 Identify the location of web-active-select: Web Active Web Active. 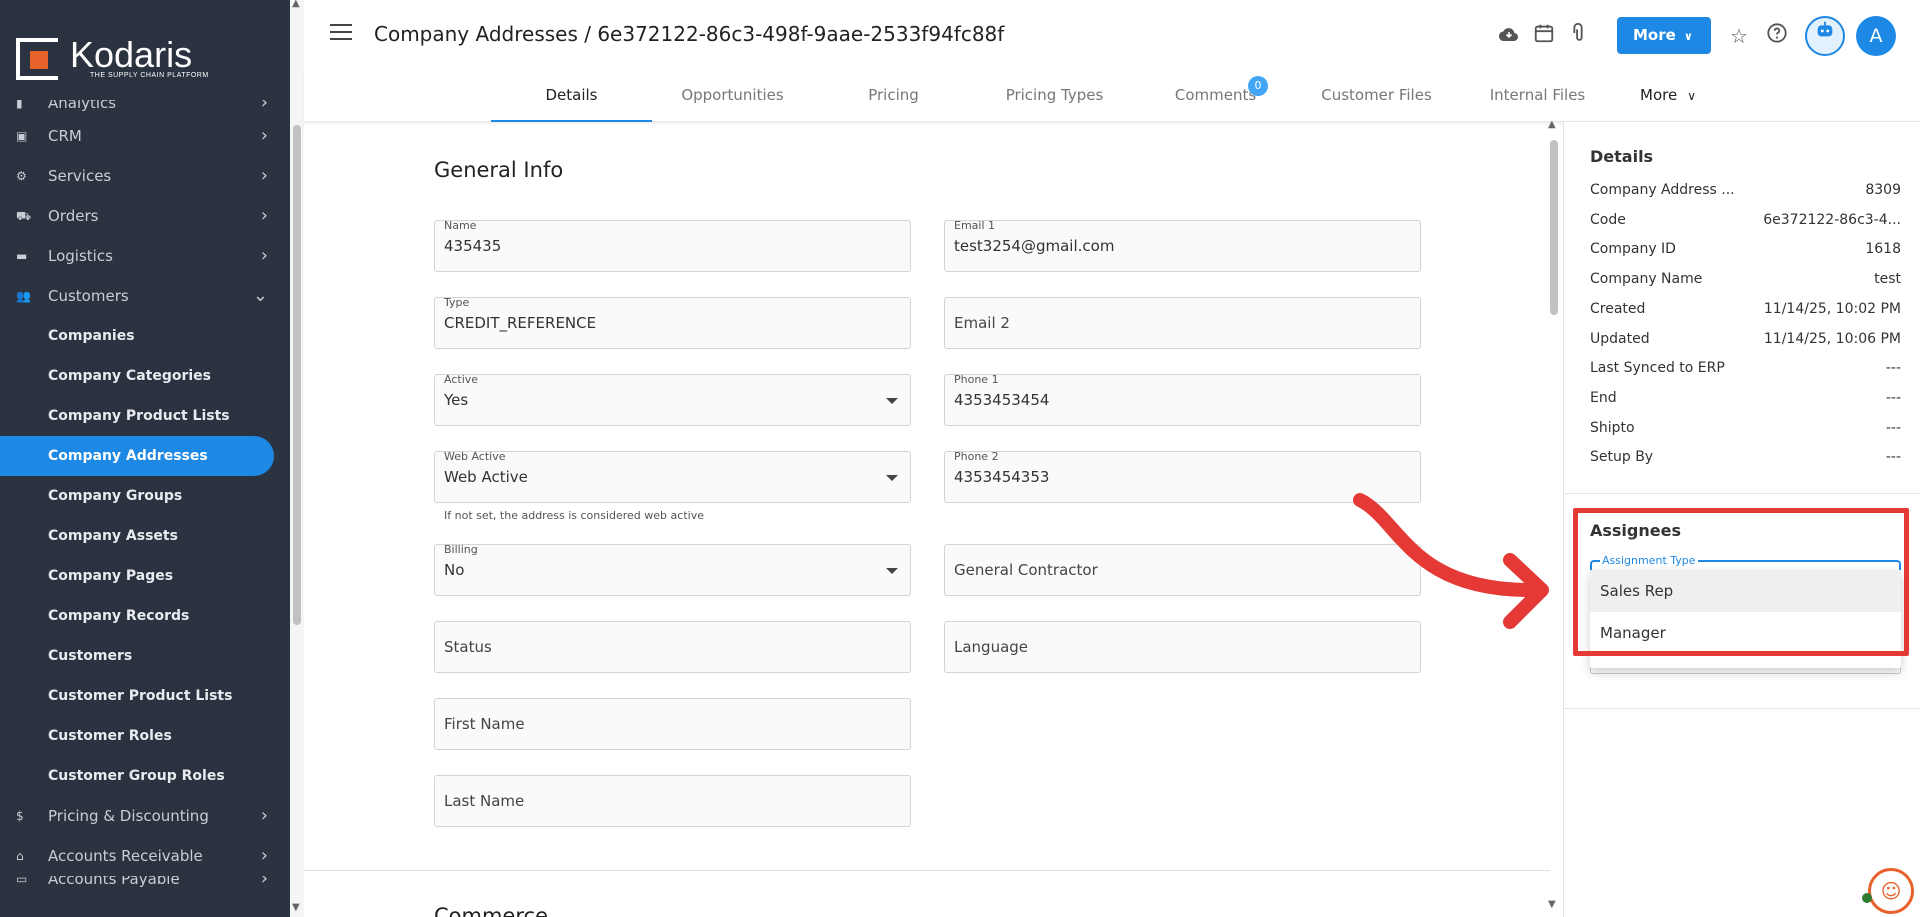
(672, 476).